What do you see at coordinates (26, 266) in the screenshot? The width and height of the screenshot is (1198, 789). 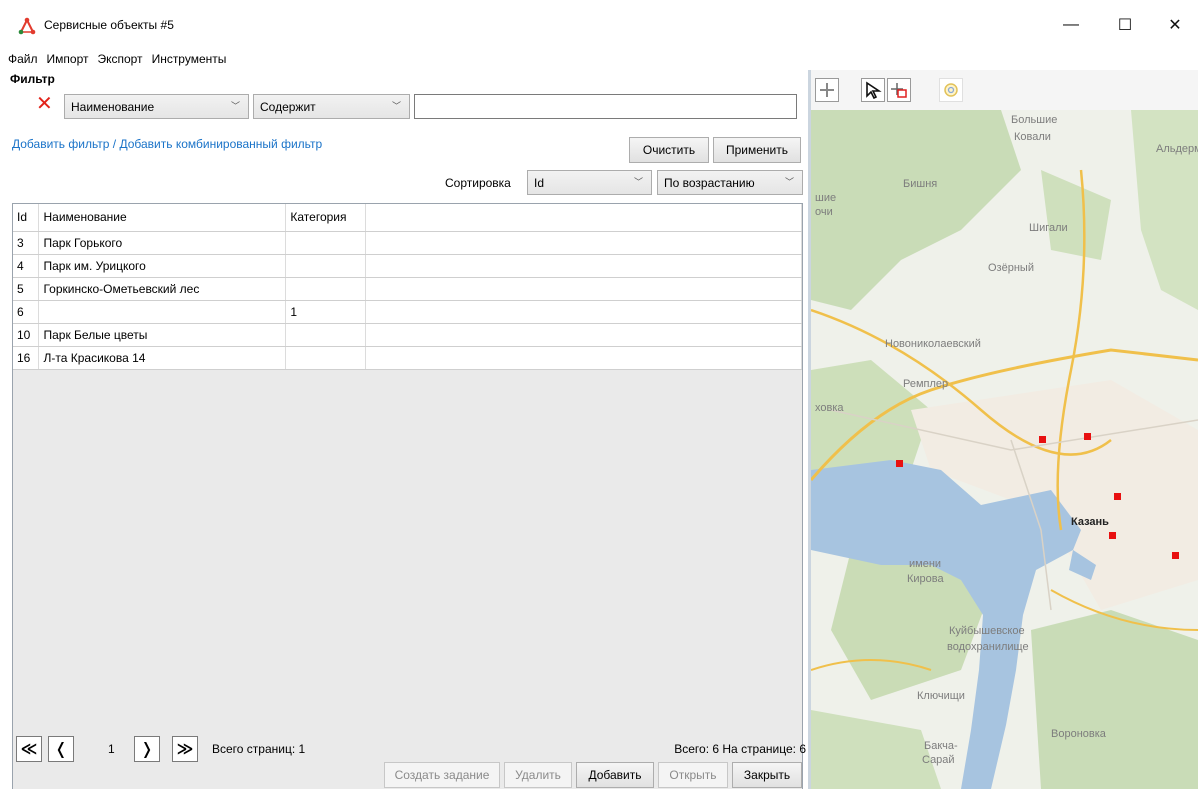 I see `cell-id: 4` at bounding box center [26, 266].